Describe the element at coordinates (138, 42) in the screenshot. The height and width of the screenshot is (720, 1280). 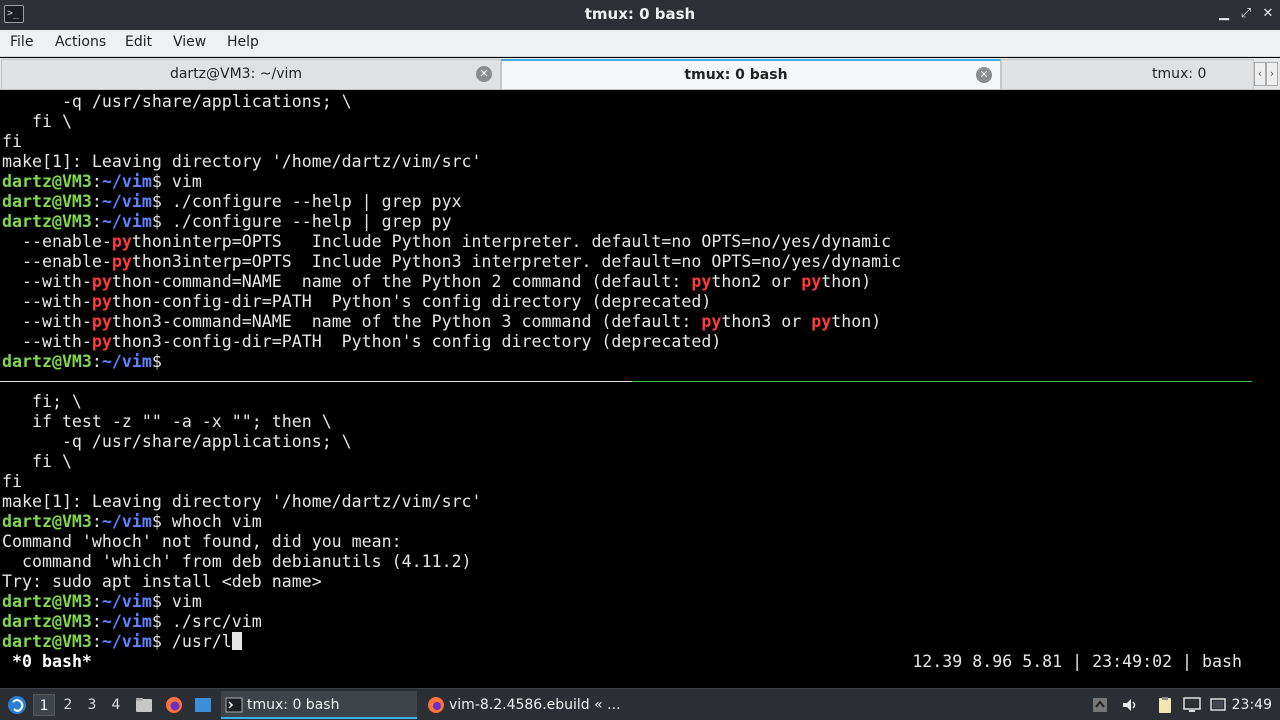
I see `menu-edit: Edit` at that location.